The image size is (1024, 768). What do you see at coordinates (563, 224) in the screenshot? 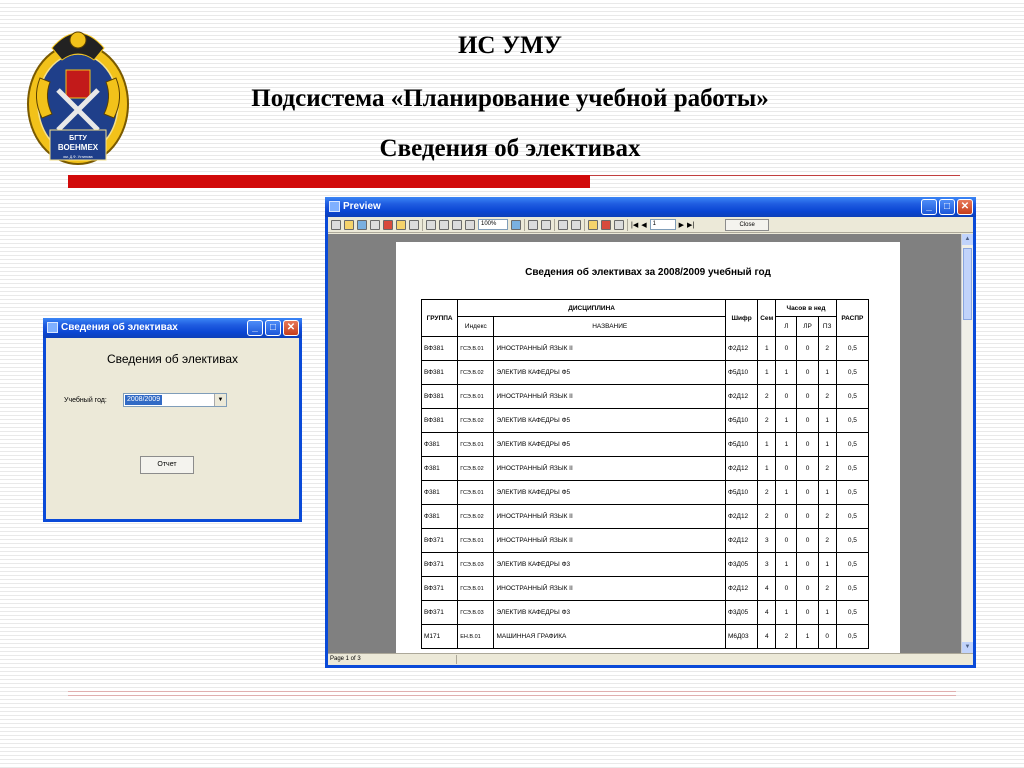
I see `hand-icon` at bounding box center [563, 224].